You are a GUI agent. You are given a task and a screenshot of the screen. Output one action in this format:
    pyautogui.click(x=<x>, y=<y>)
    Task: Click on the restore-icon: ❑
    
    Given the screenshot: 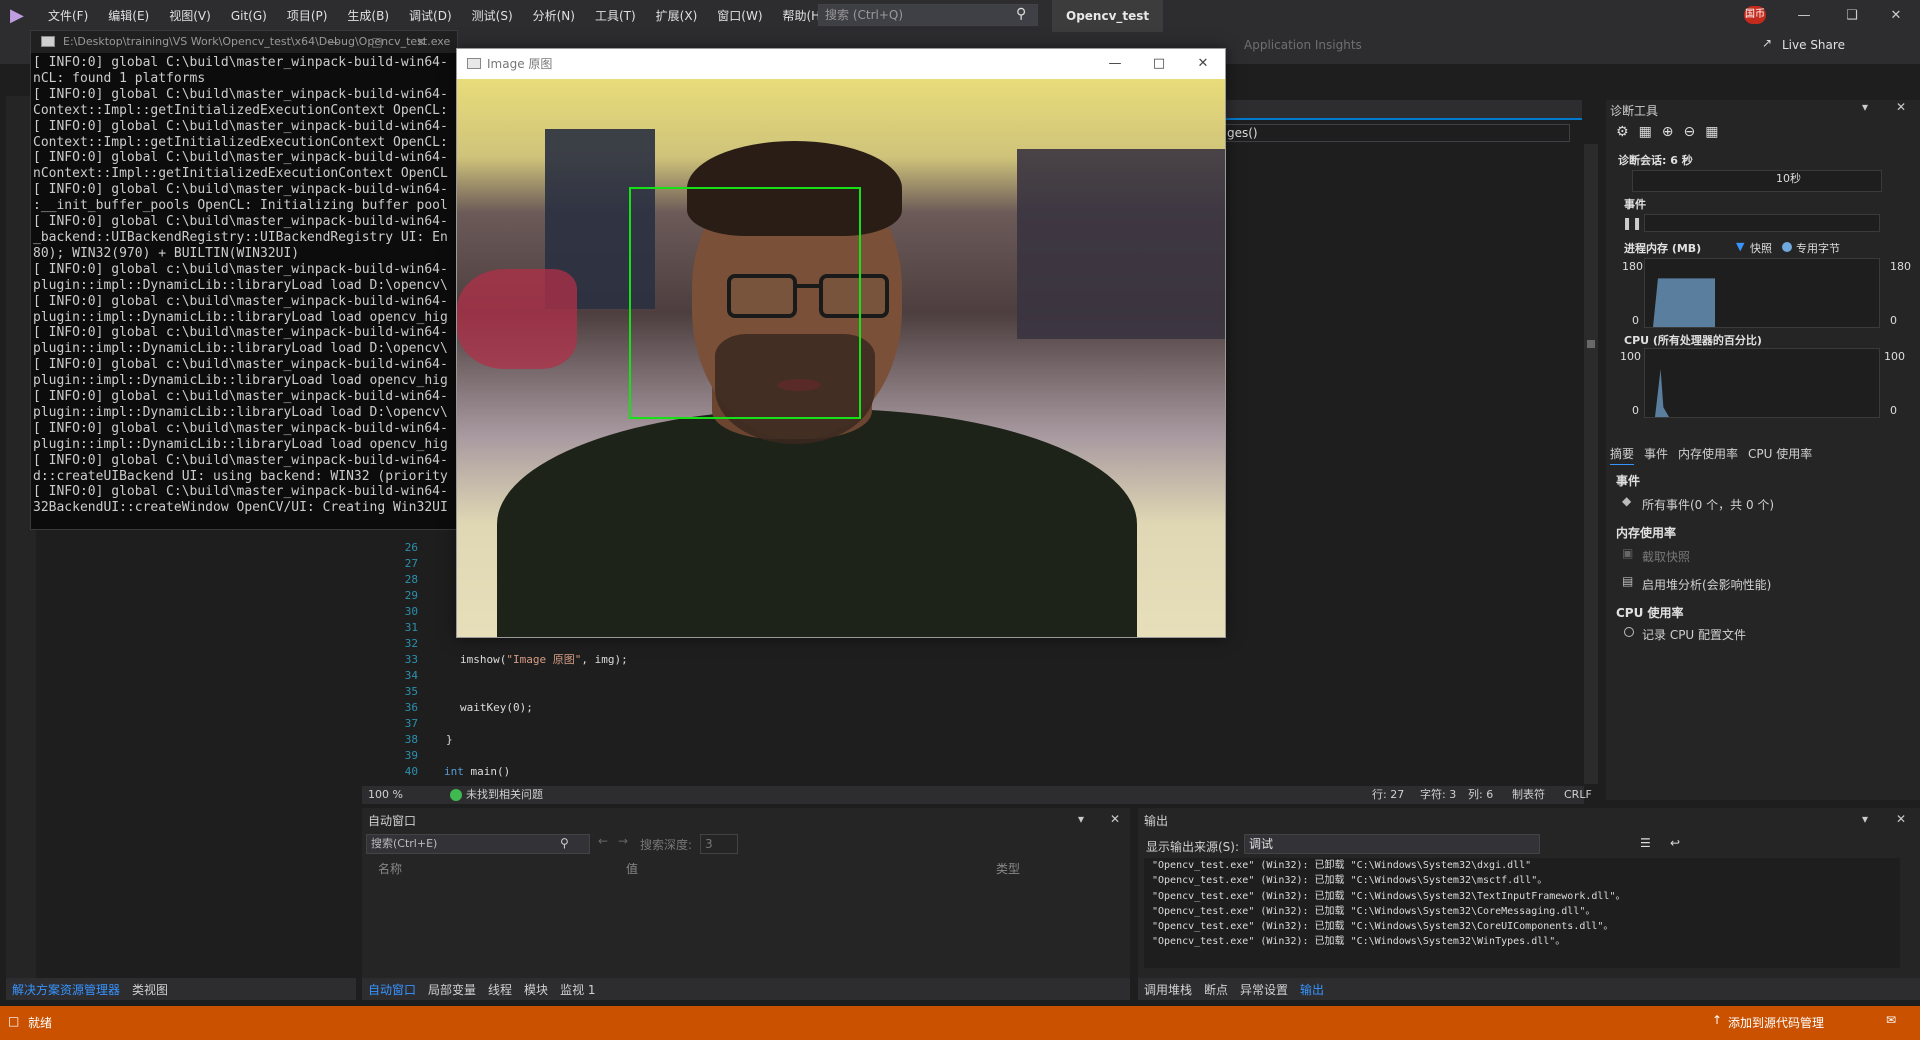 What is the action you would take?
    pyautogui.click(x=1852, y=16)
    